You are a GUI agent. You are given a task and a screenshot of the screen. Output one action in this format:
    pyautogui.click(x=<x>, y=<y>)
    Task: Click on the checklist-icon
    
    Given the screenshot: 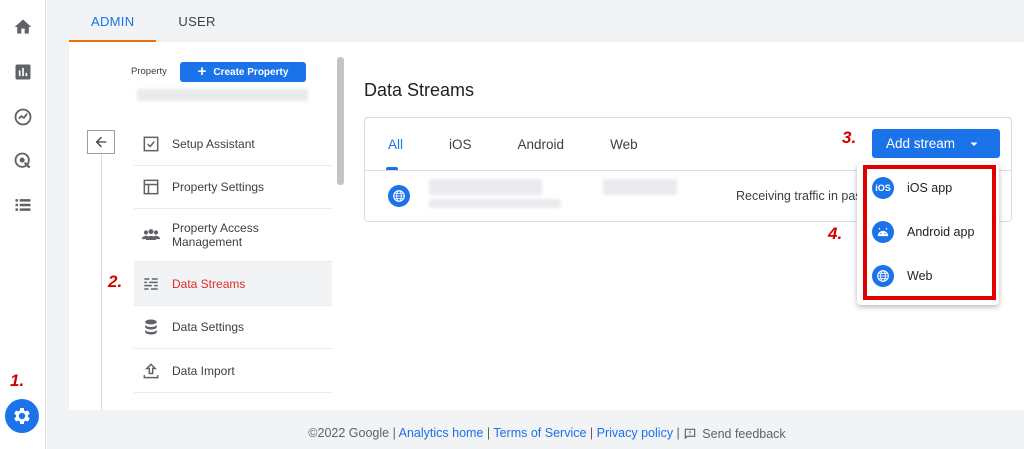 What is the action you would take?
    pyautogui.click(x=151, y=144)
    